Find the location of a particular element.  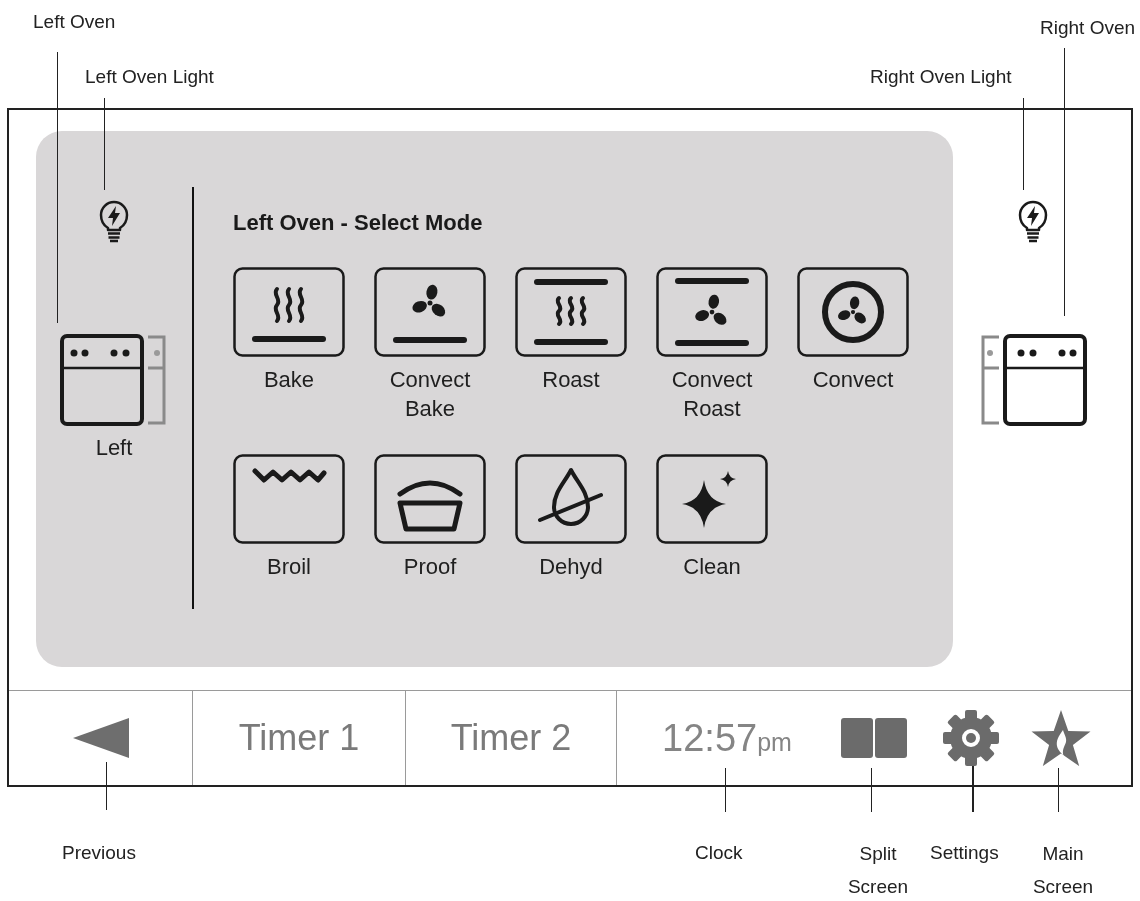

left-triangle-icon is located at coordinates (100, 738).